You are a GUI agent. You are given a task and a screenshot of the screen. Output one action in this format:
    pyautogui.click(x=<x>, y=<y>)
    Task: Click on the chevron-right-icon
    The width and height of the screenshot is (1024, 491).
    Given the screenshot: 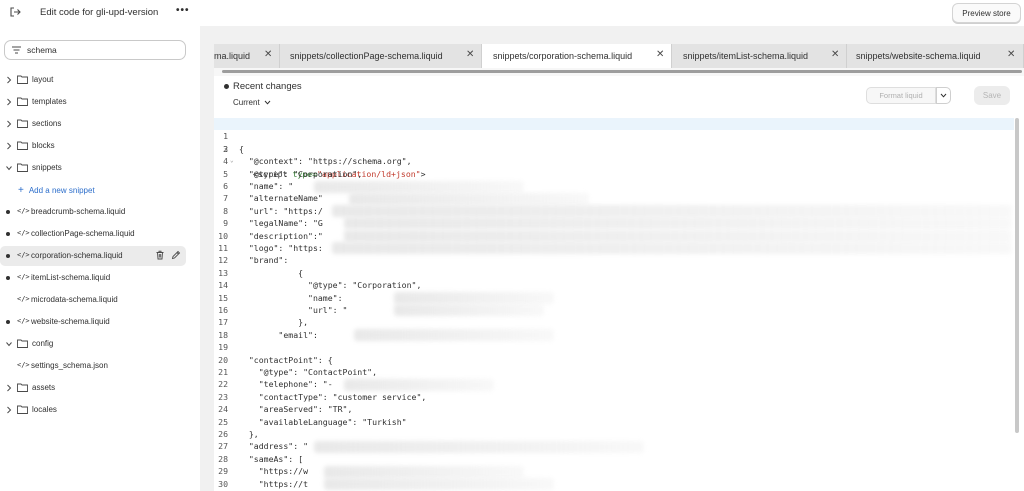 What is the action you would take?
    pyautogui.click(x=9, y=146)
    